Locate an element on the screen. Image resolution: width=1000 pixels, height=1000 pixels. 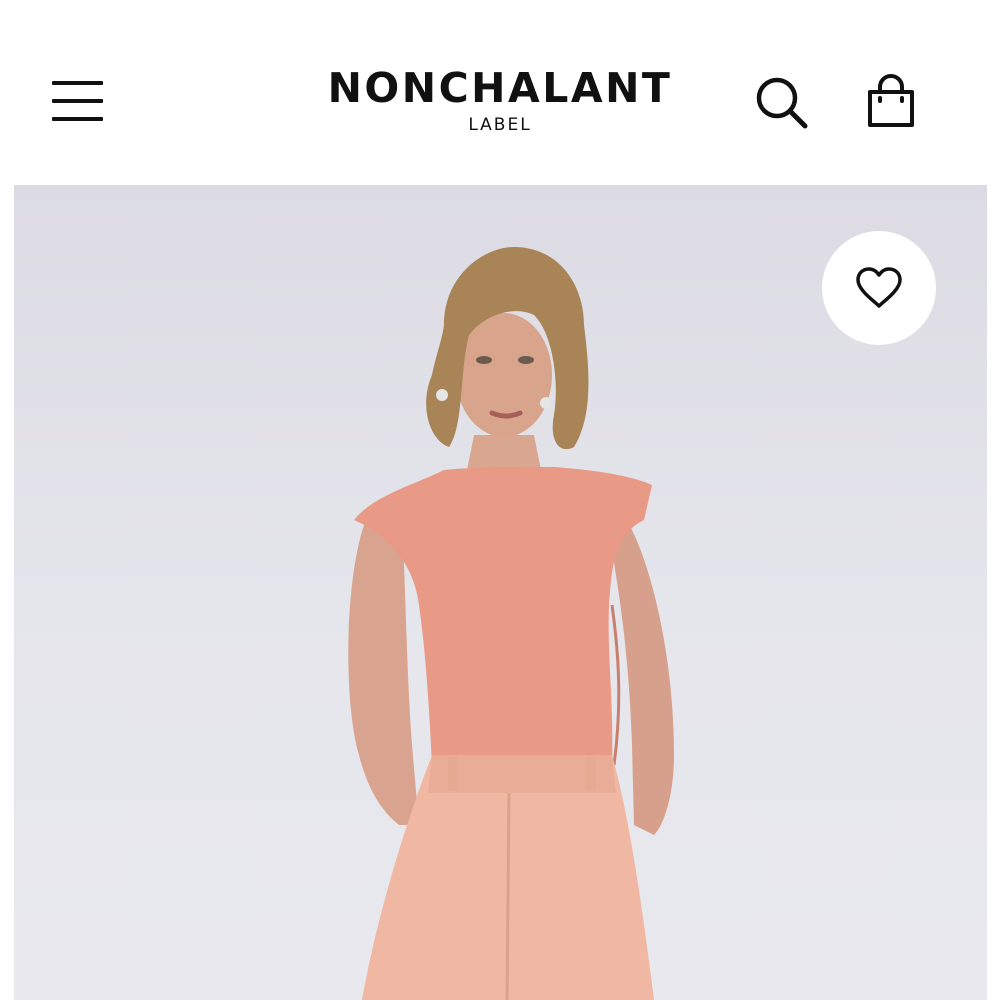
search-button is located at coordinates (781, 103).